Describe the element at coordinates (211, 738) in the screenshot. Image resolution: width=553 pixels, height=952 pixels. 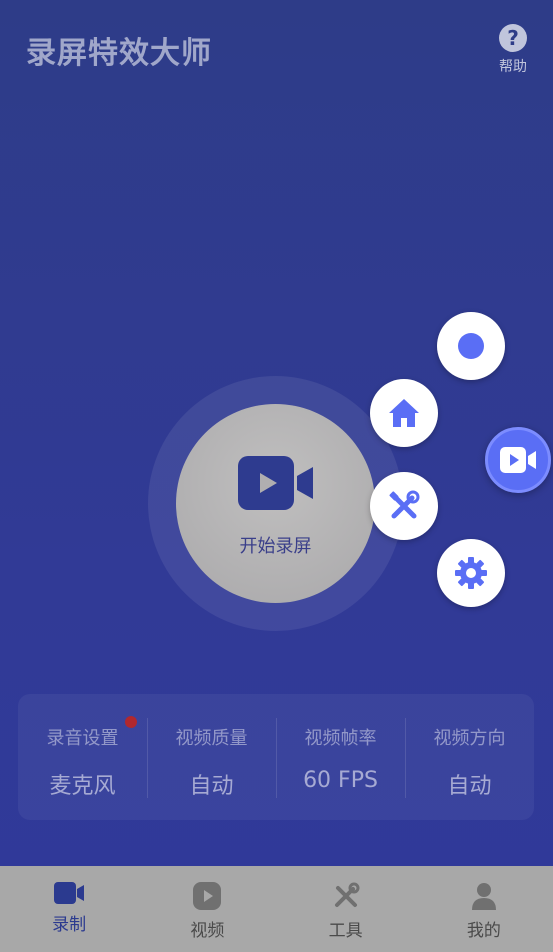
I see `setting-label: 视频质量` at that location.